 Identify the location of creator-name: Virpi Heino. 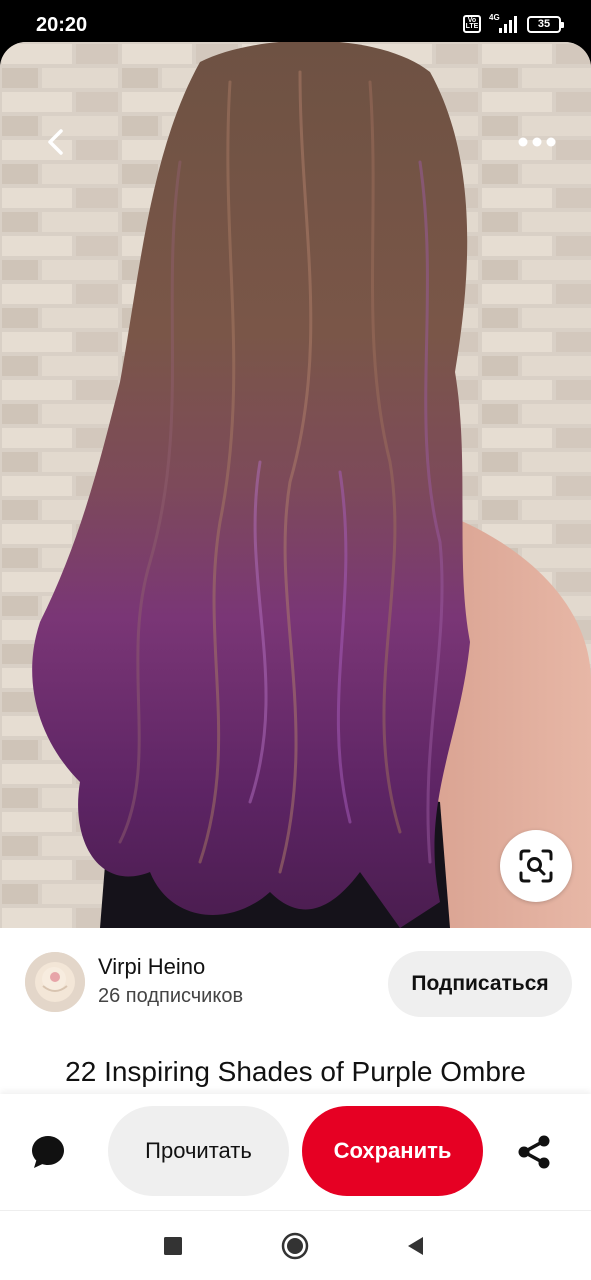
(151, 967).